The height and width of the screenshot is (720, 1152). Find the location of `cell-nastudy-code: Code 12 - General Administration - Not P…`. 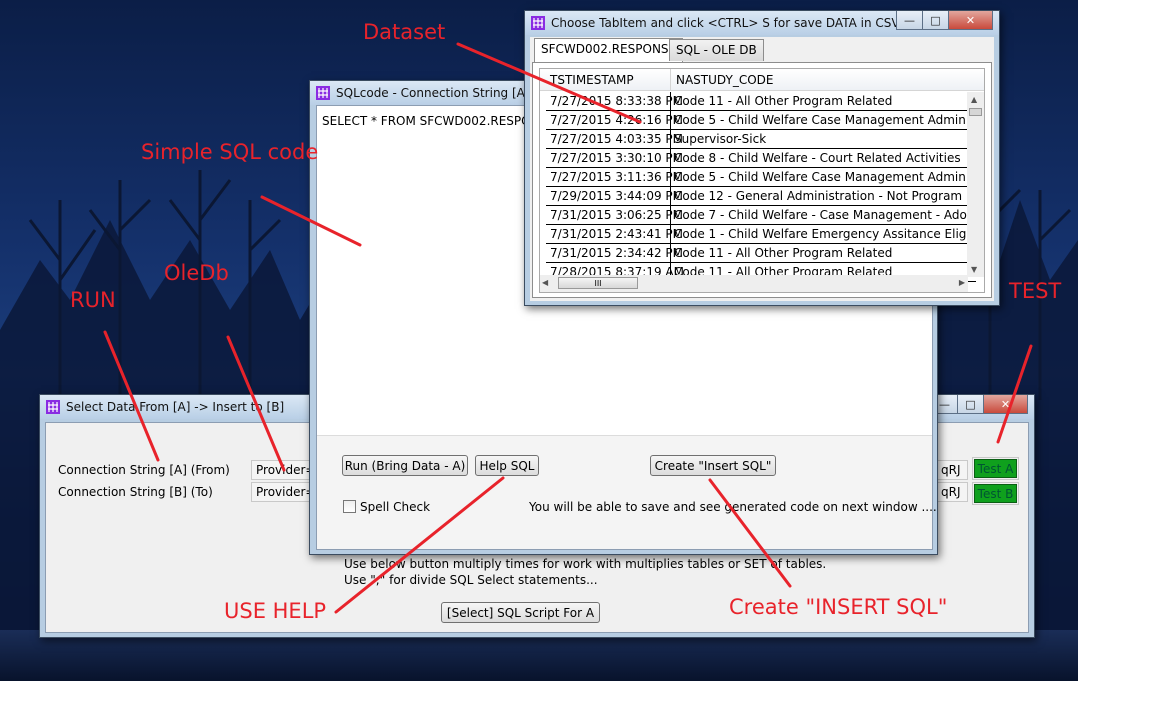

cell-nastudy-code: Code 12 - General Administration - Not P… is located at coordinates (825, 196).